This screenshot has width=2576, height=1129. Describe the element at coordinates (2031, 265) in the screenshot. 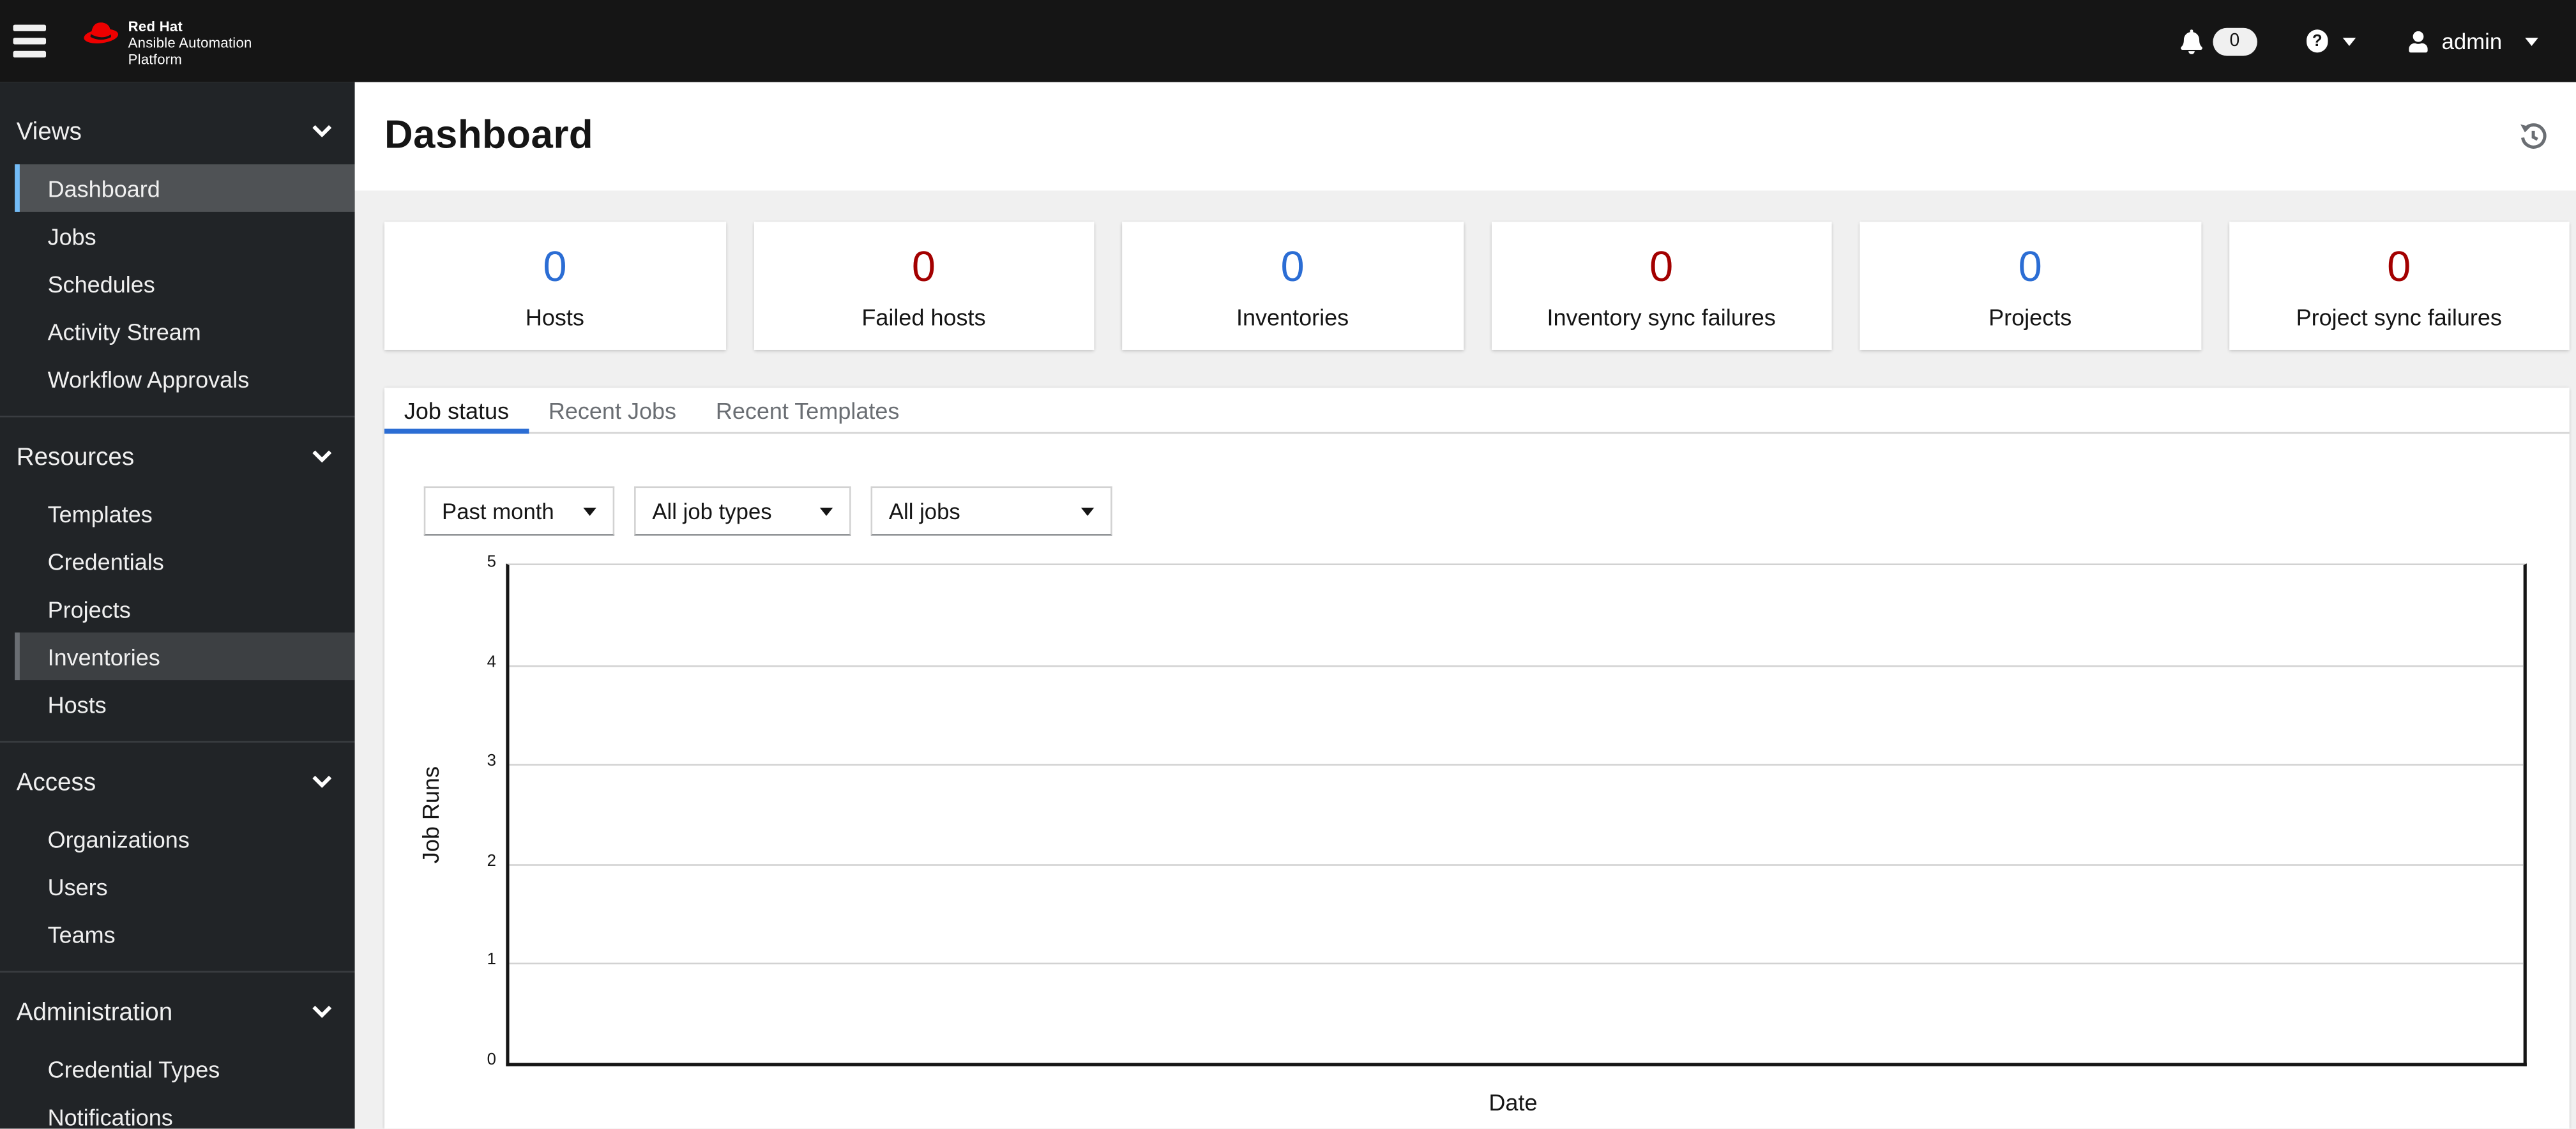

I see `projects-count-link: 0` at that location.